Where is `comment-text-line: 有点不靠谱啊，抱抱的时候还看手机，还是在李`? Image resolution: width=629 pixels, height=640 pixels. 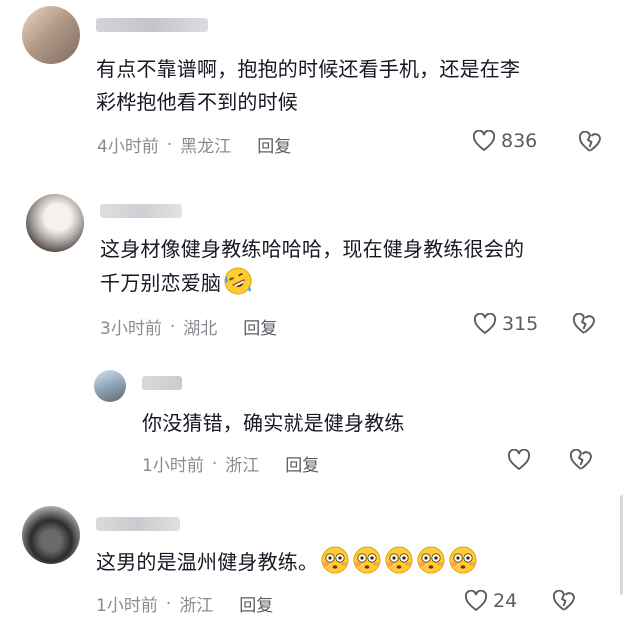 comment-text-line: 有点不靠谱啊，抱抱的时候还看手机，还是在李 is located at coordinates (308, 69).